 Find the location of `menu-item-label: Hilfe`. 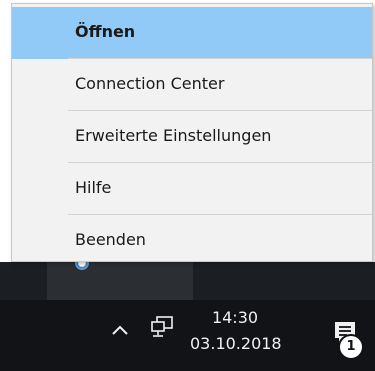

menu-item-label: Hilfe is located at coordinates (93, 187).